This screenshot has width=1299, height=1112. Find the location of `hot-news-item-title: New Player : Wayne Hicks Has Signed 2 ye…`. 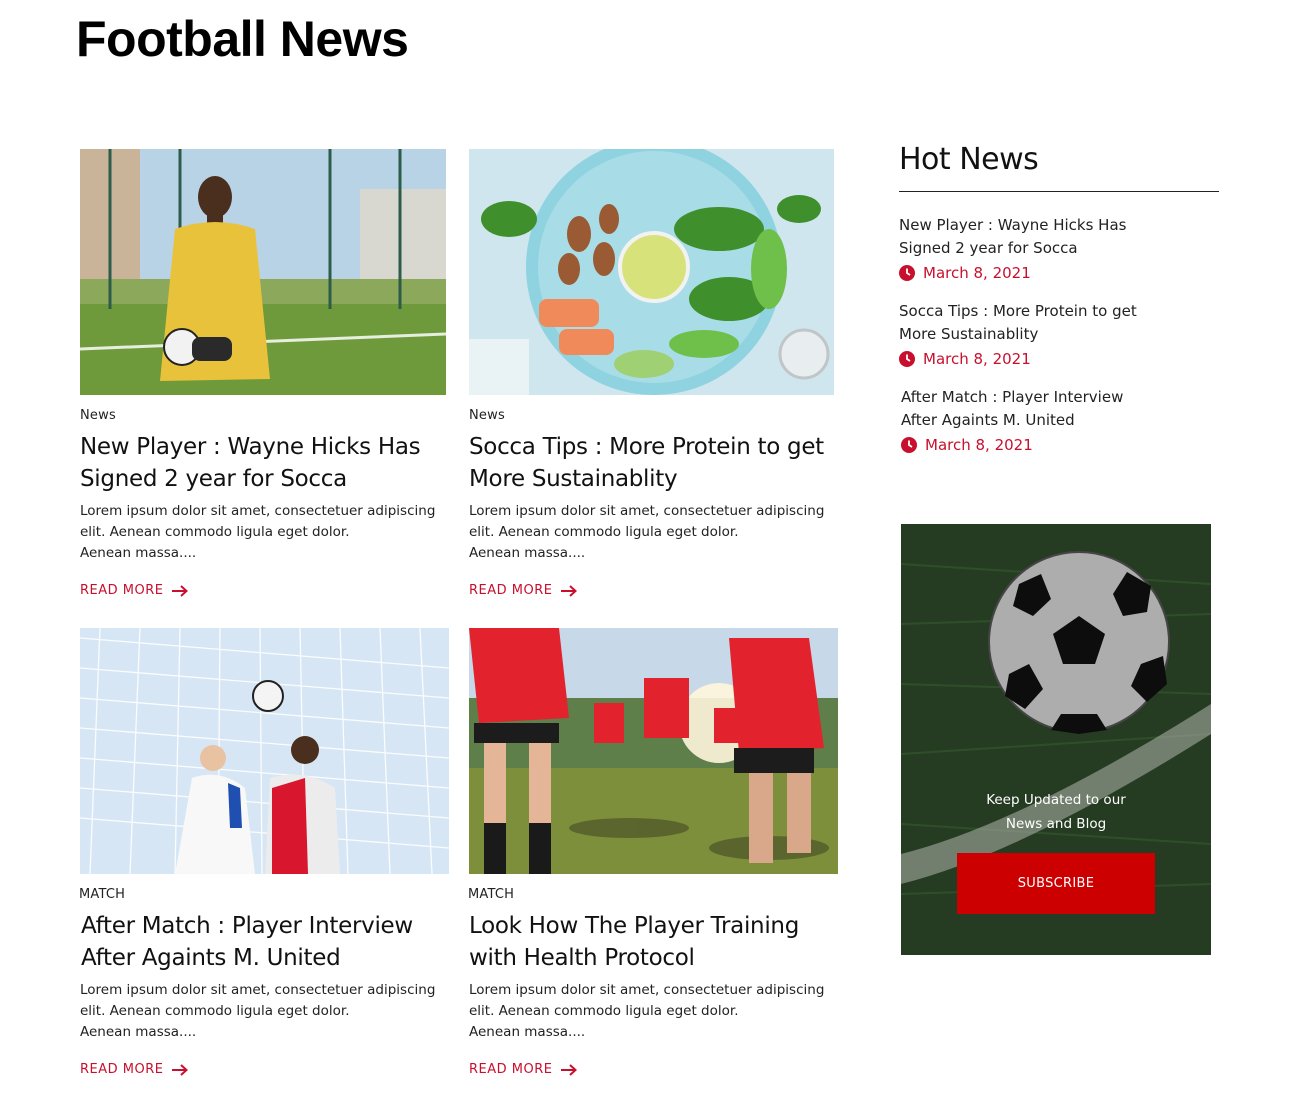

hot-news-item-title: New Player : Wayne Hicks Has Signed 2 ye… is located at coordinates (1029, 237).